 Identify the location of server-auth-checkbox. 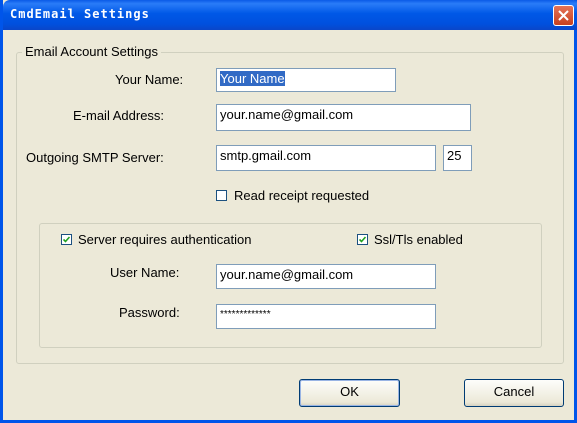
(66, 239).